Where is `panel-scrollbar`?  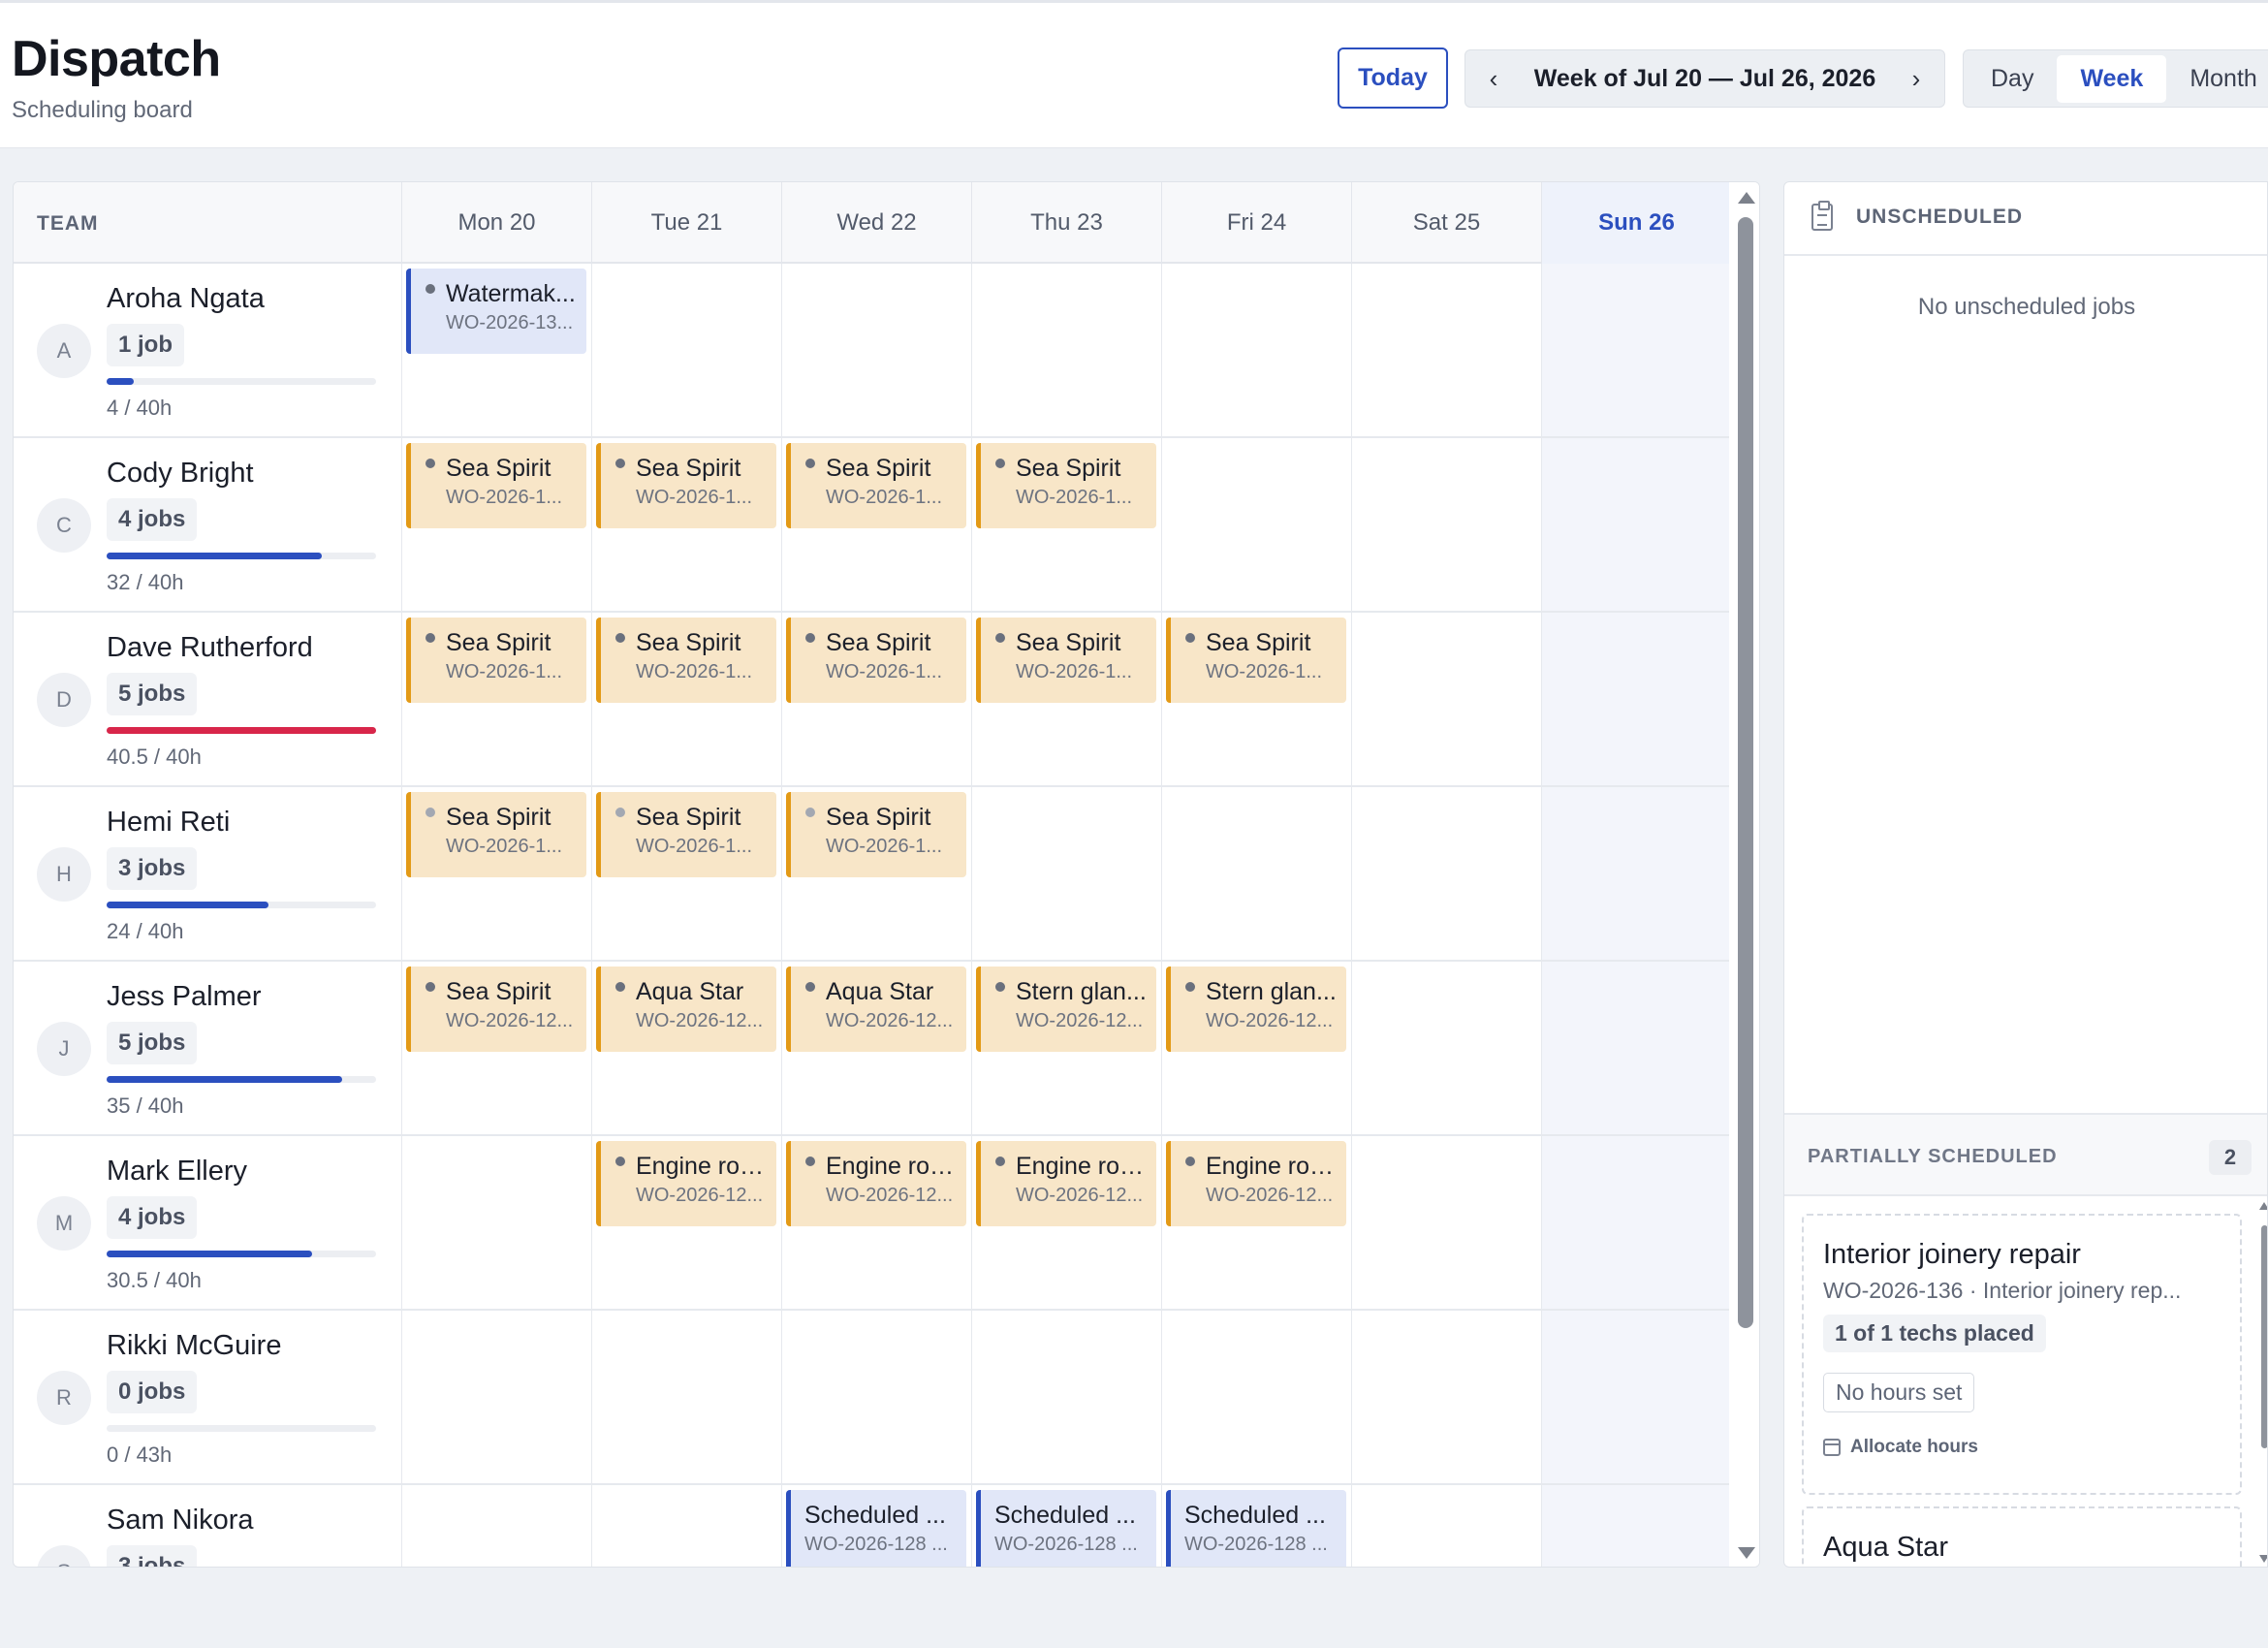
panel-scrollbar is located at coordinates (2263, 1381).